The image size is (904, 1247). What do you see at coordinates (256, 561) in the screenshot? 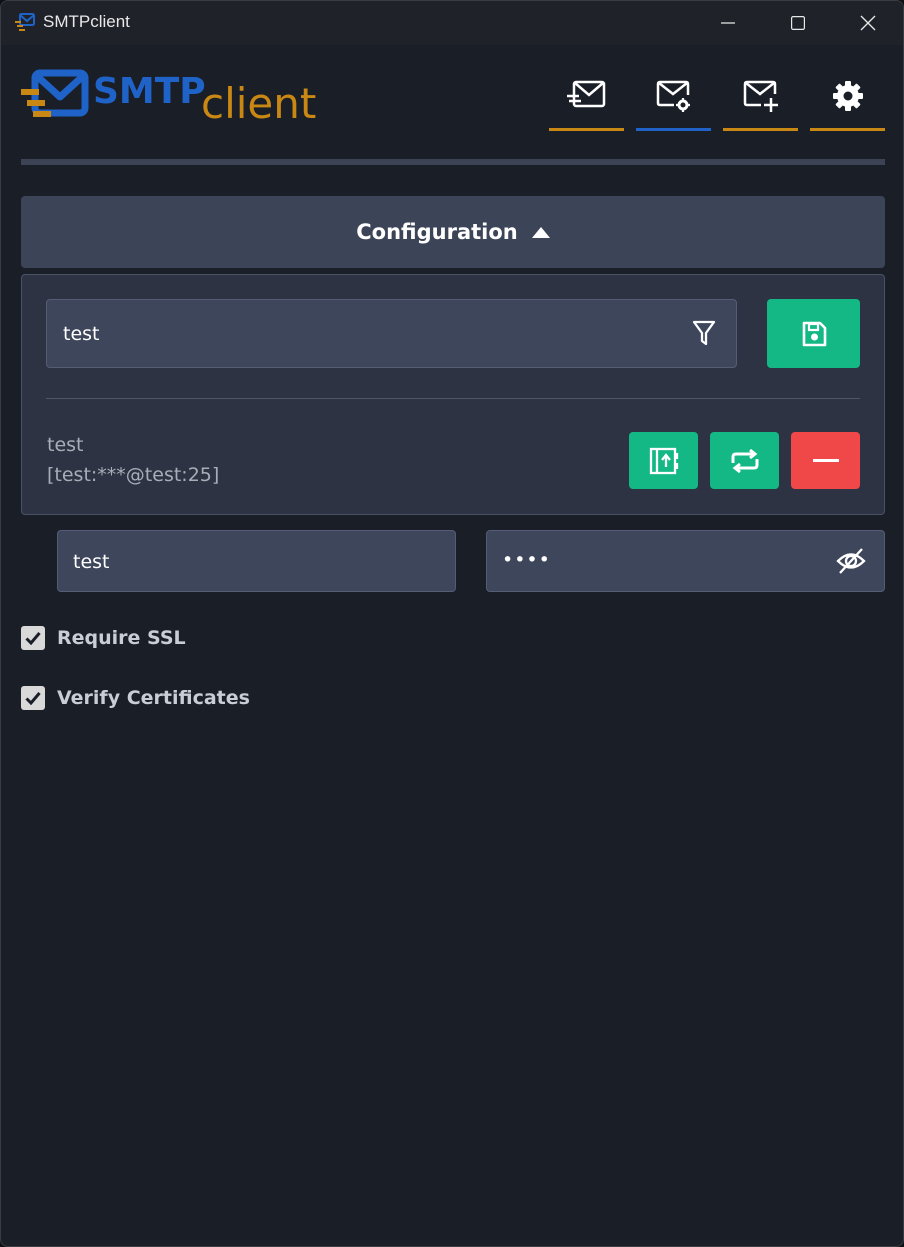
I see `username-field: test` at bounding box center [256, 561].